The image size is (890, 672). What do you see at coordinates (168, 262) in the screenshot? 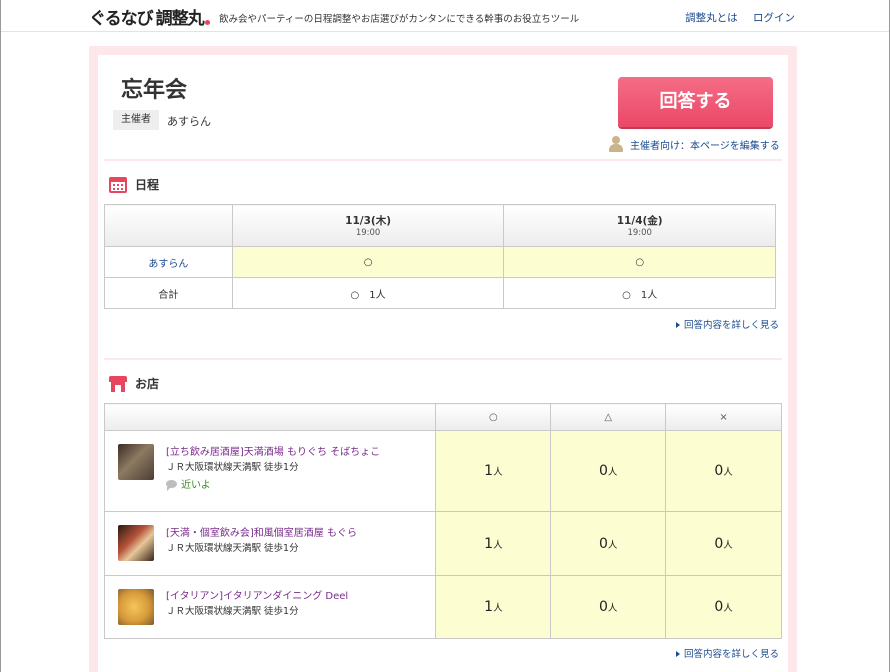
I see `participant-name: あすらん` at bounding box center [168, 262].